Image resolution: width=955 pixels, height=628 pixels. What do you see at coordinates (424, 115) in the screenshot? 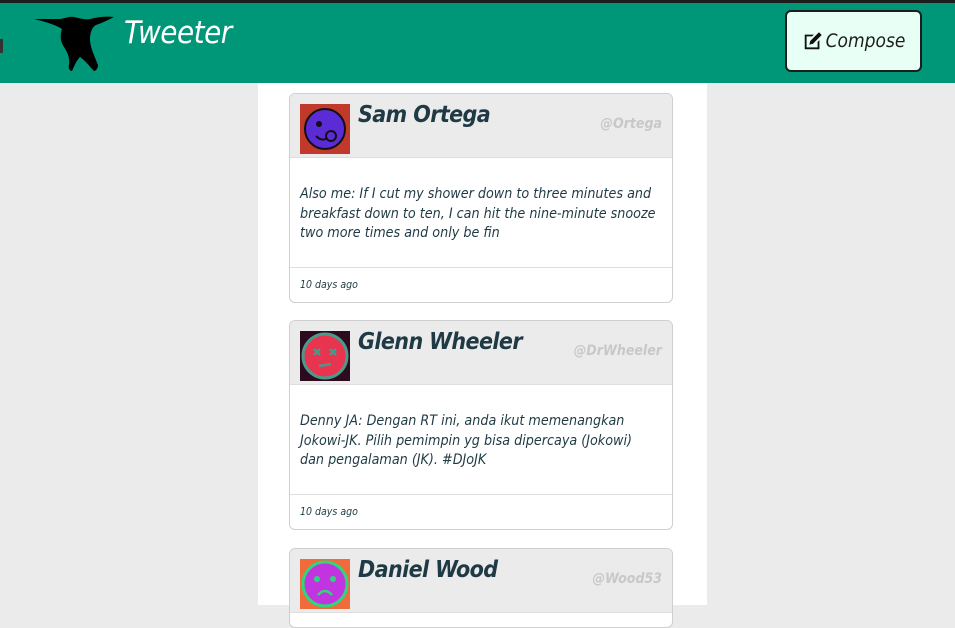
I see `author-name: Sam Ortega` at bounding box center [424, 115].